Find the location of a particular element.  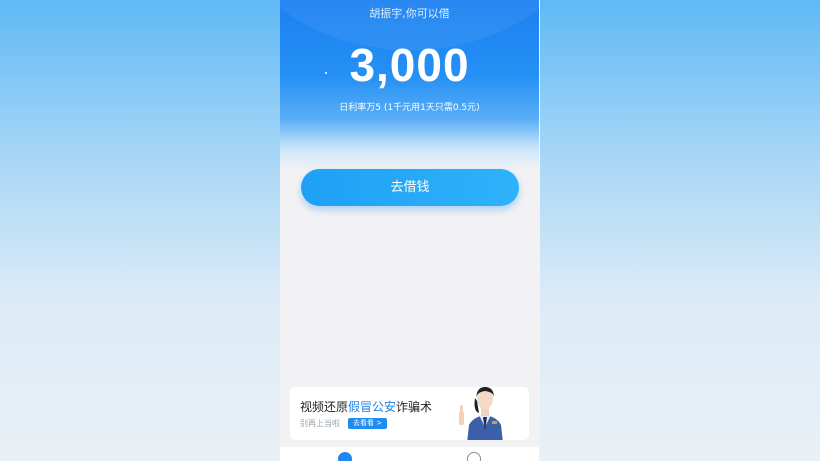

banner-cta-button: 去看看 > is located at coordinates (368, 423).